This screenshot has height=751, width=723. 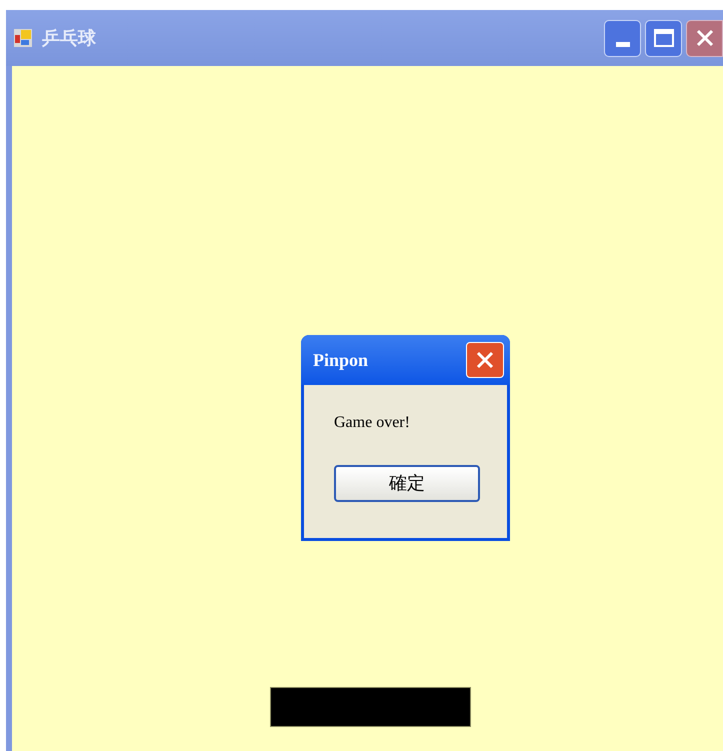 What do you see at coordinates (340, 360) in the screenshot?
I see `dialog-title: Pinpon` at bounding box center [340, 360].